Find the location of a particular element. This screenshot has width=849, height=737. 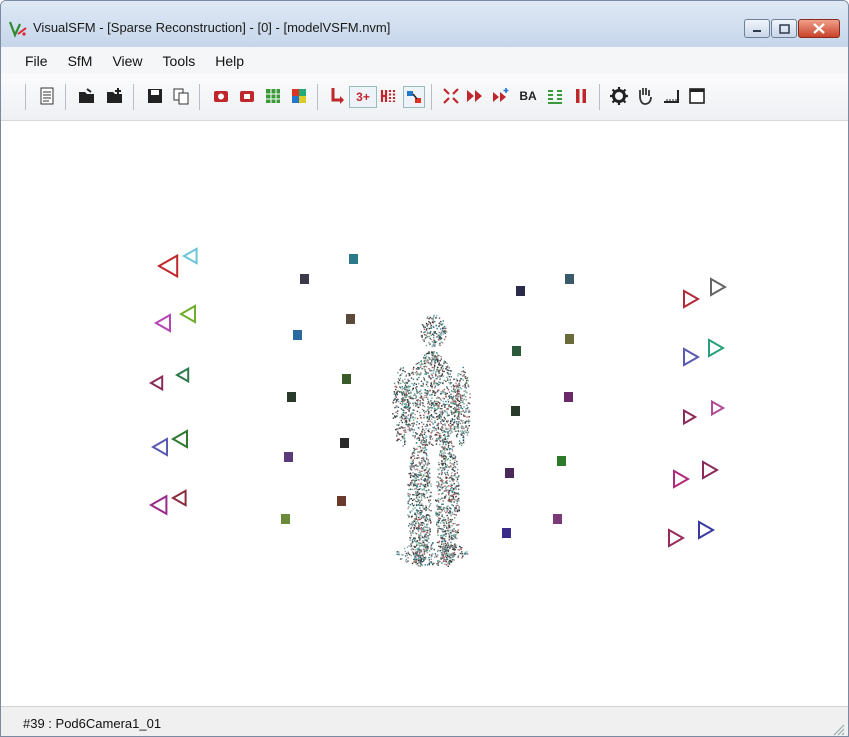

pair-match-icon is located at coordinates (414, 97).